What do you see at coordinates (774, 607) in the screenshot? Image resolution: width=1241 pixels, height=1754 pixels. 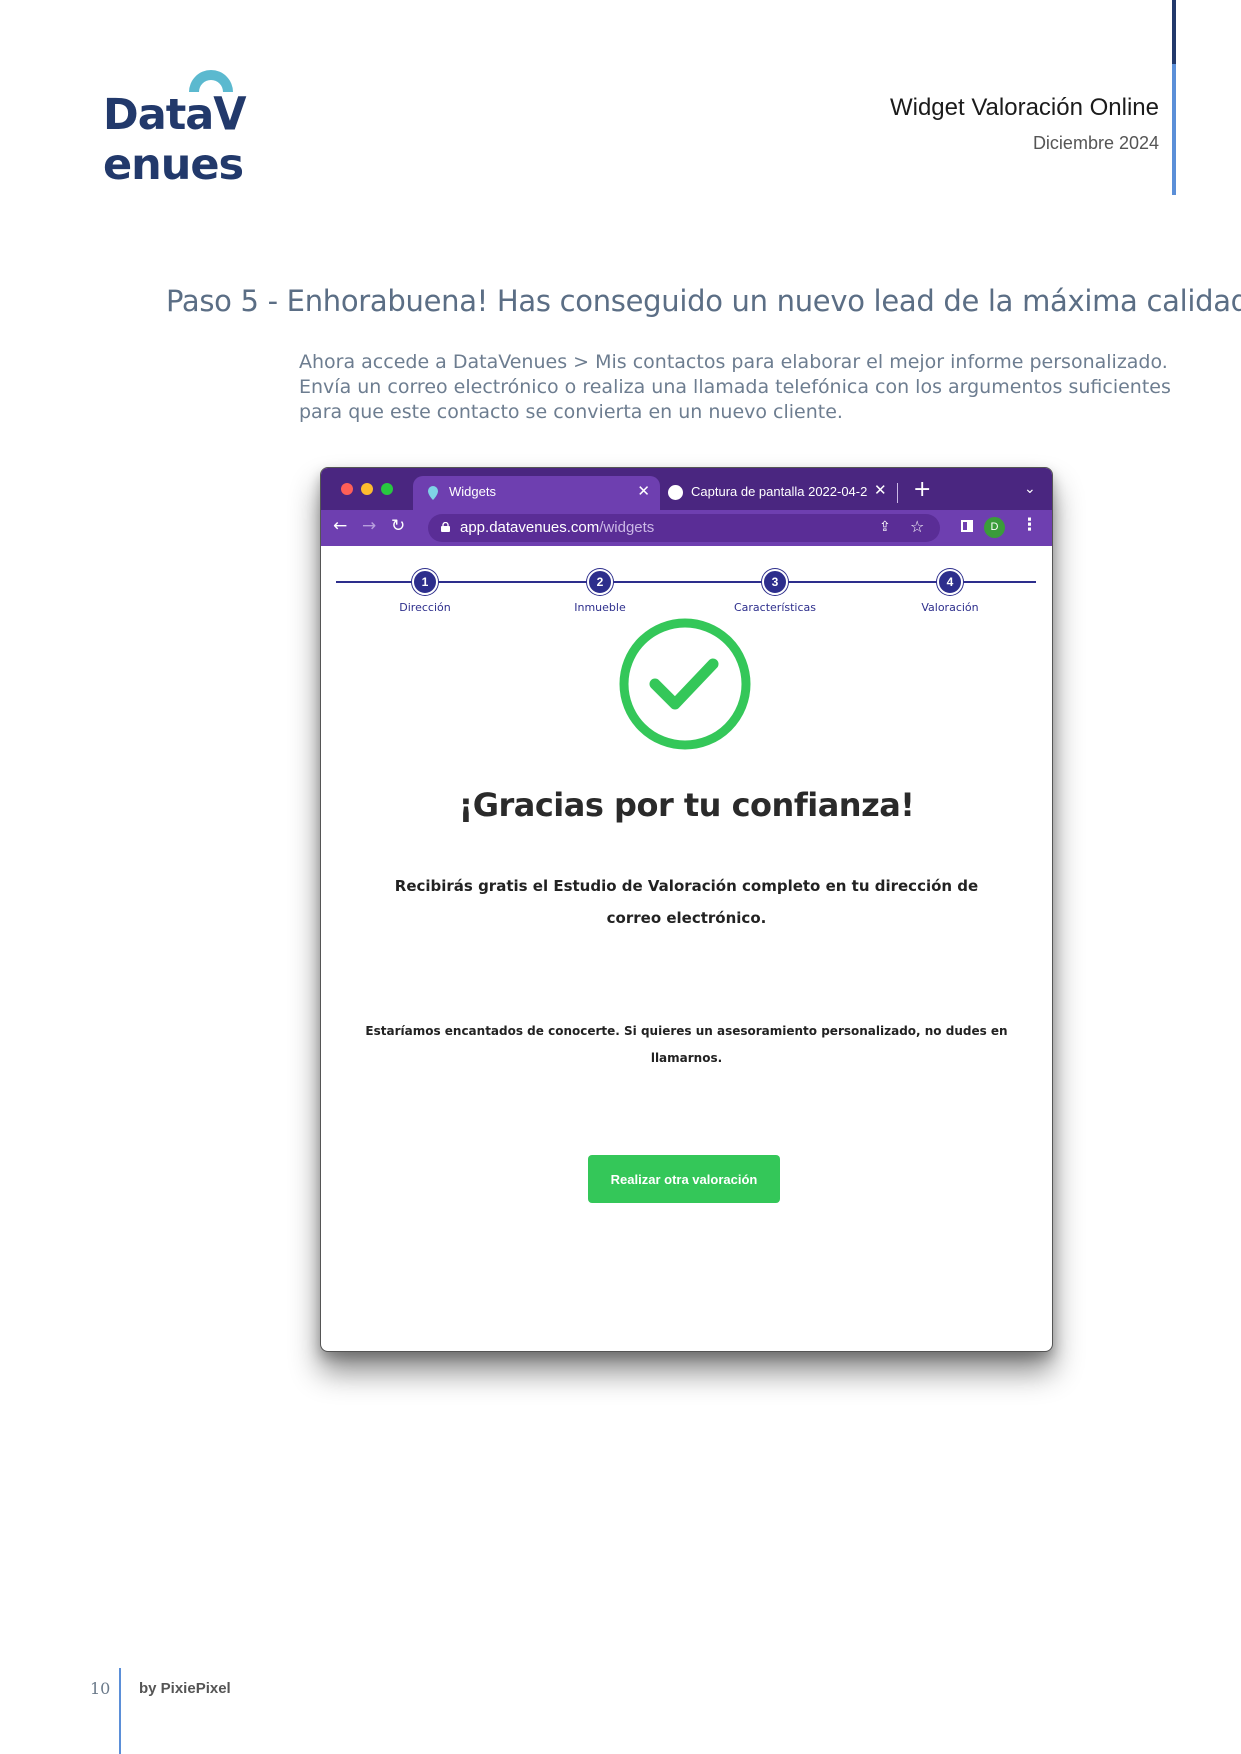 I see `step-label: Características` at bounding box center [774, 607].